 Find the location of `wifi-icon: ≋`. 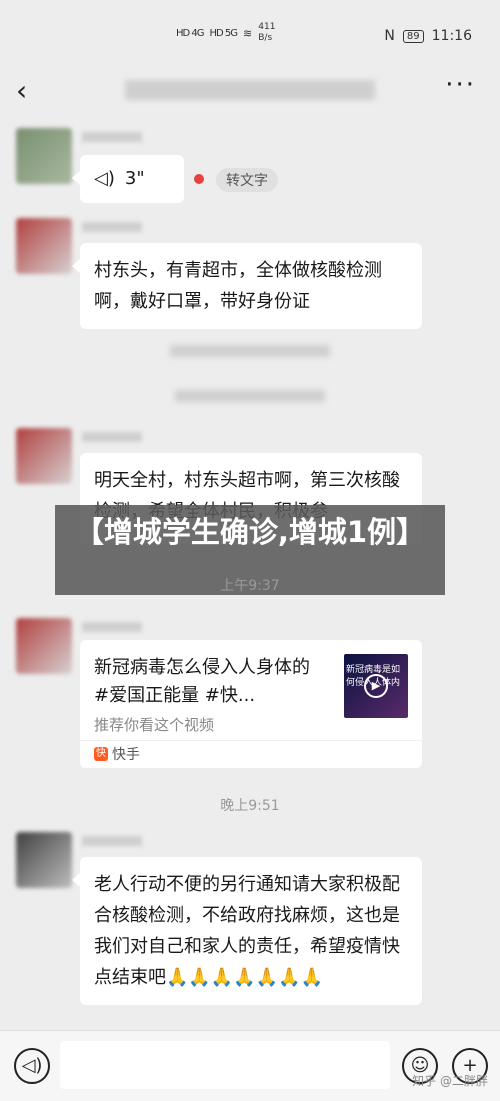

wifi-icon: ≋ is located at coordinates (248, 33).